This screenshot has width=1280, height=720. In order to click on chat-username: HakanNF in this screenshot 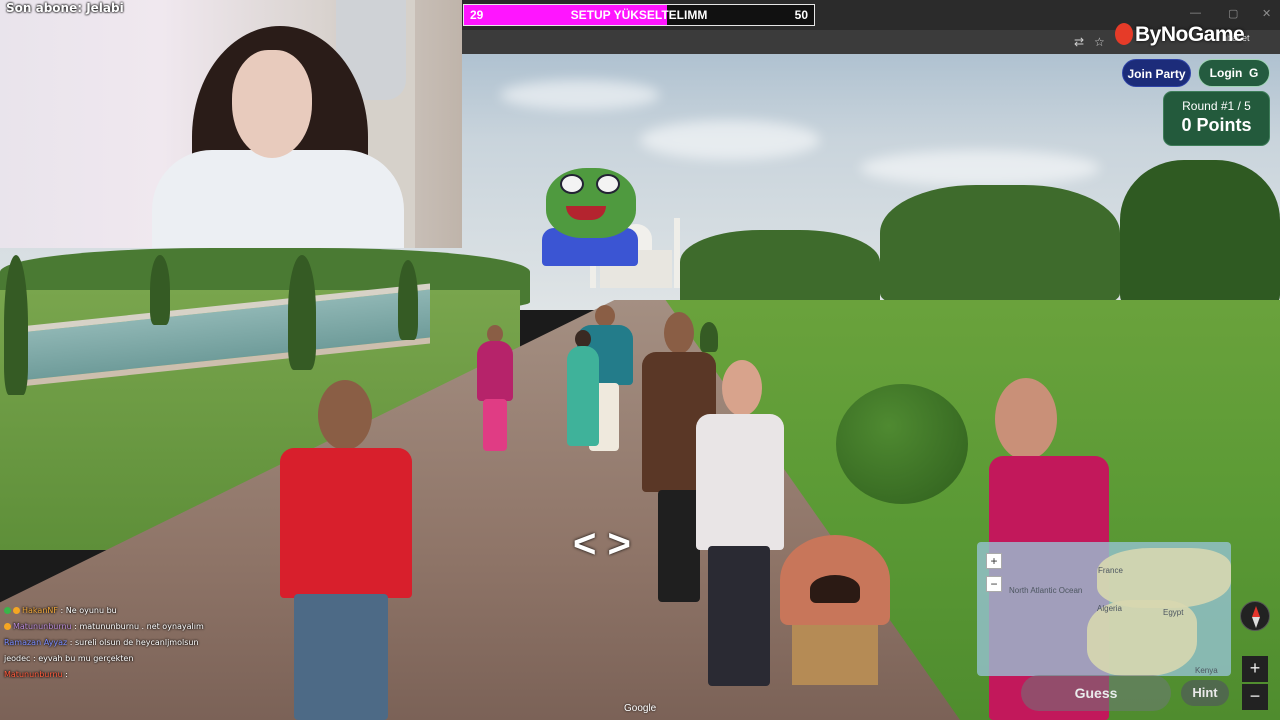, I will do `click(40, 610)`.